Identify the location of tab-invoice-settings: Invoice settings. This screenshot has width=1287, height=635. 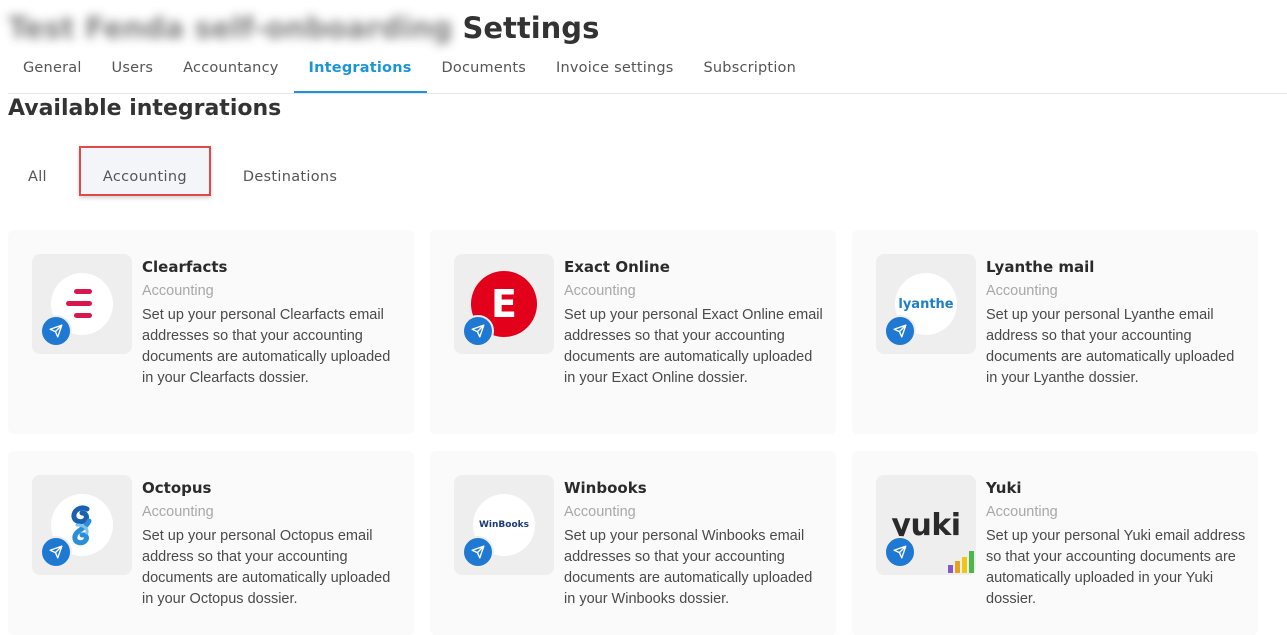
(614, 72).